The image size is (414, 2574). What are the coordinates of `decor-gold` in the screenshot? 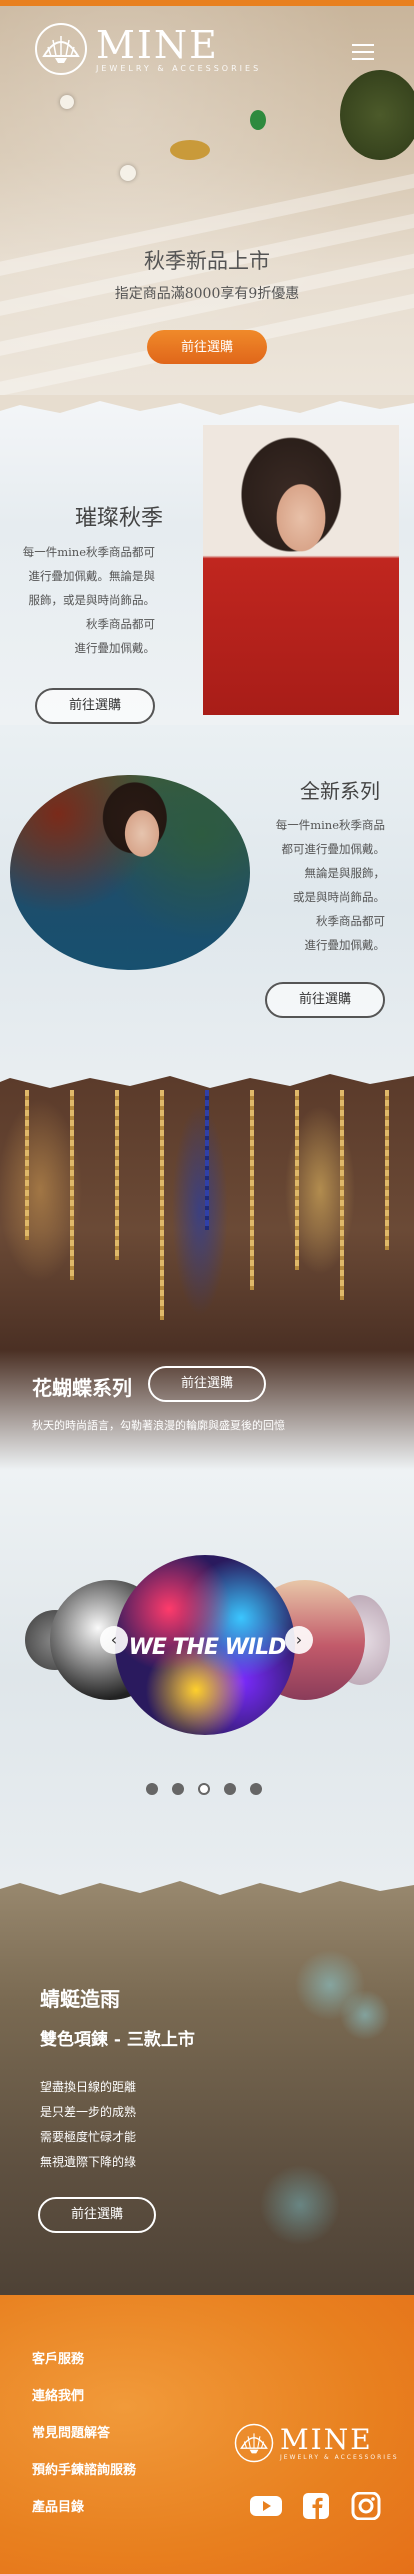 It's located at (190, 150).